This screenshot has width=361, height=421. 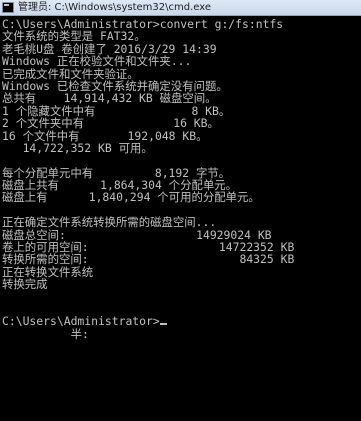 What do you see at coordinates (163, 324) in the screenshot?
I see `text-cursor` at bounding box center [163, 324].